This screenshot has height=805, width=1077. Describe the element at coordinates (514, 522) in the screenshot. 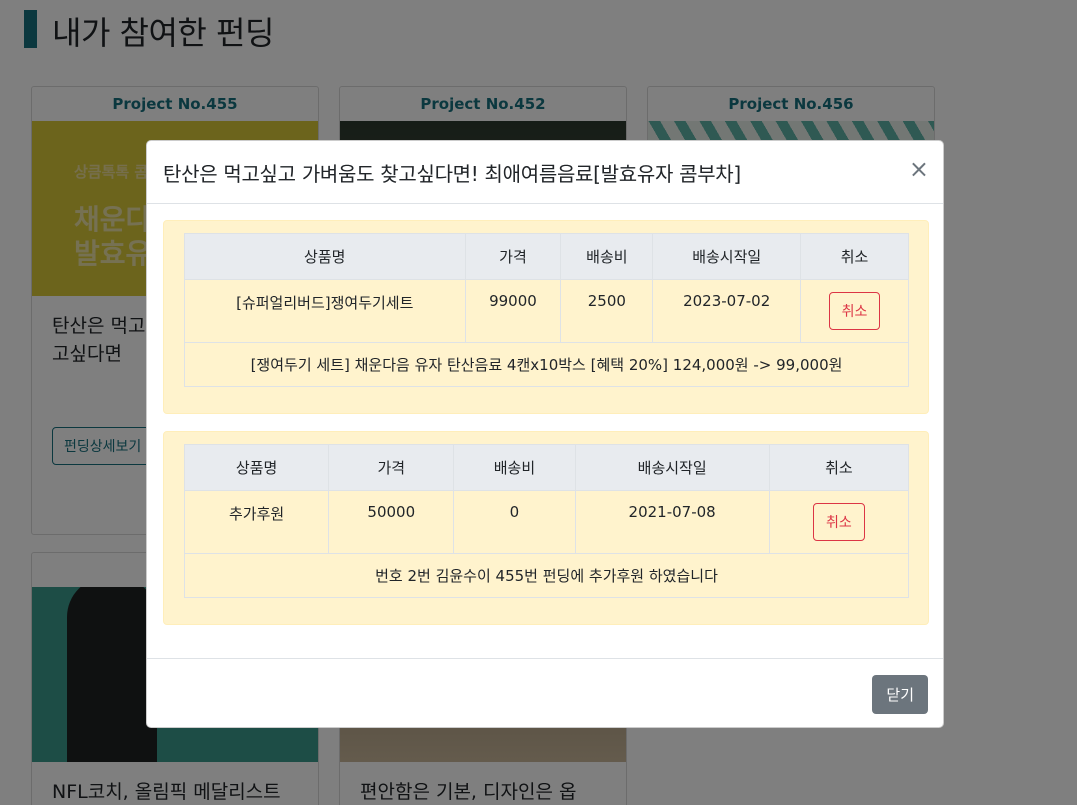

I see `shipping-fee: 0` at that location.